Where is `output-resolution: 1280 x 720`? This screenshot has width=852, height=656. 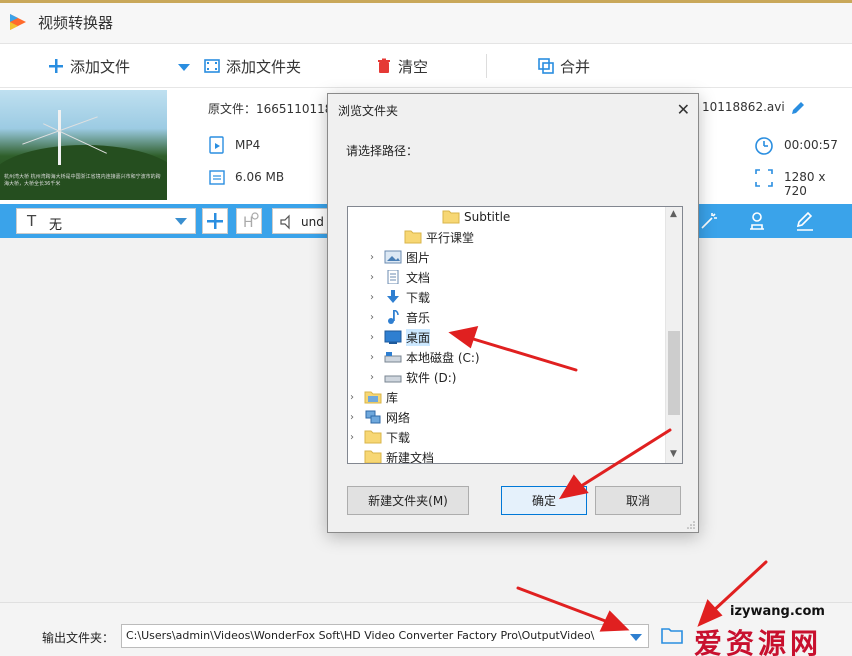 output-resolution: 1280 x 720 is located at coordinates (805, 184).